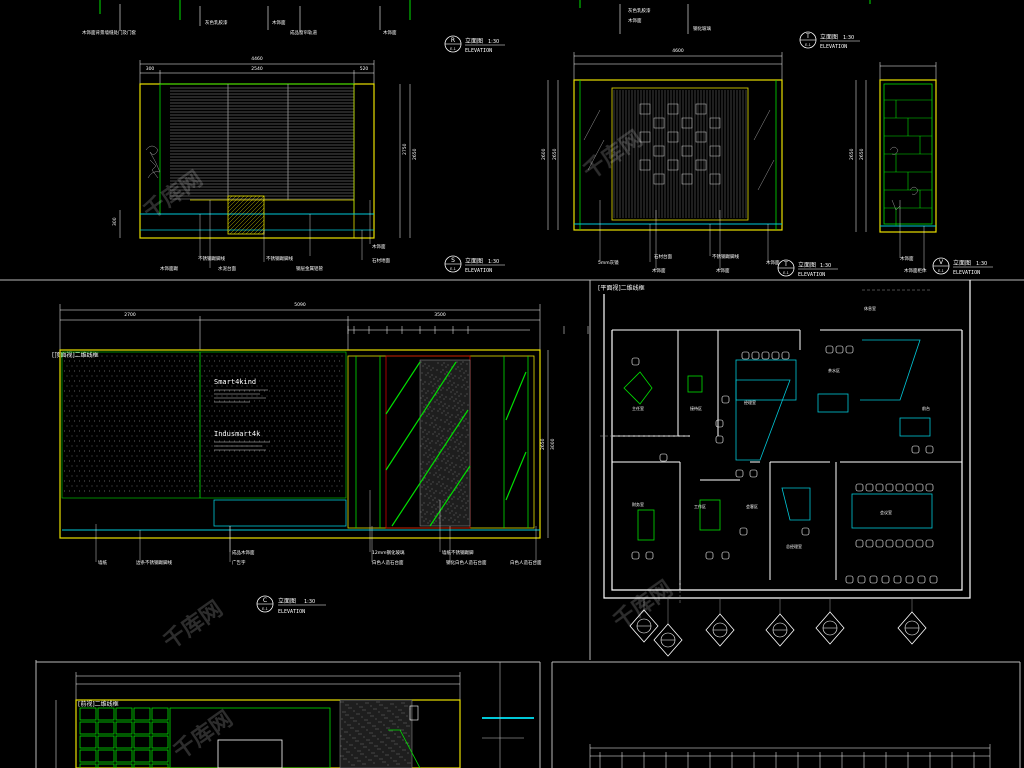 This screenshot has width=1024, height=768. What do you see at coordinates (150, 69) in the screenshot?
I see `r-dim-1: 300` at bounding box center [150, 69].